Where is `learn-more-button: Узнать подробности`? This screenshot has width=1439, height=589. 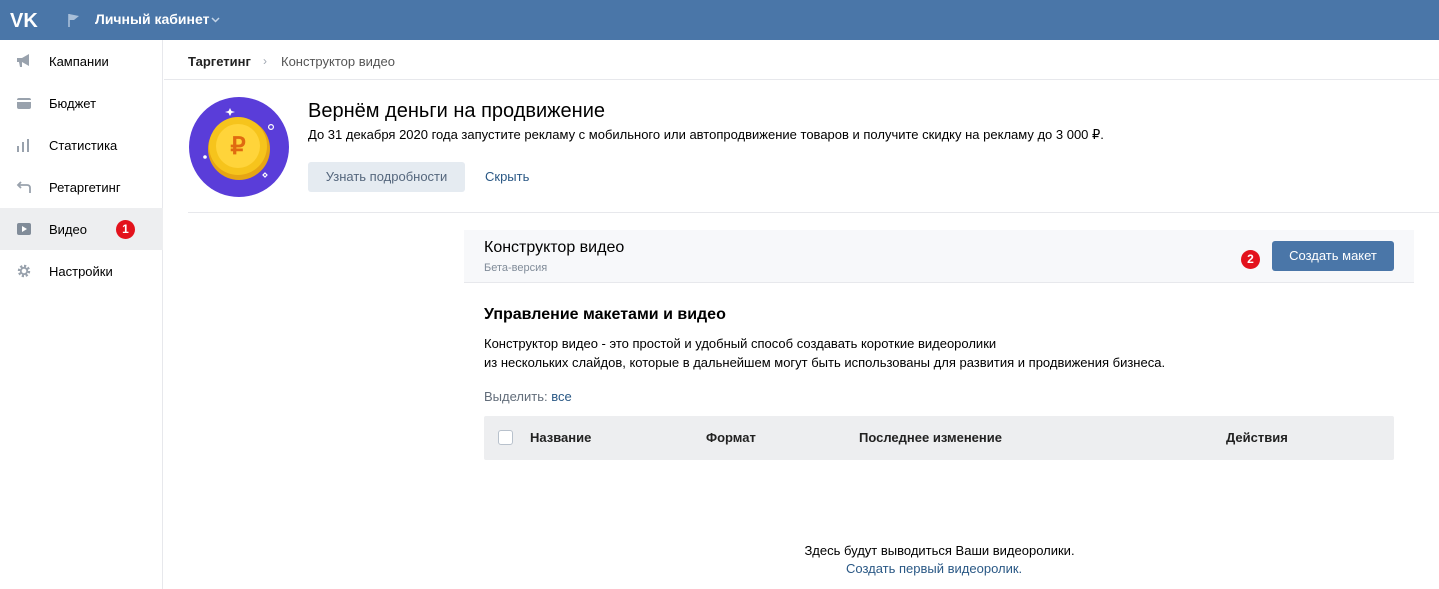 learn-more-button: Узнать подробности is located at coordinates (386, 177).